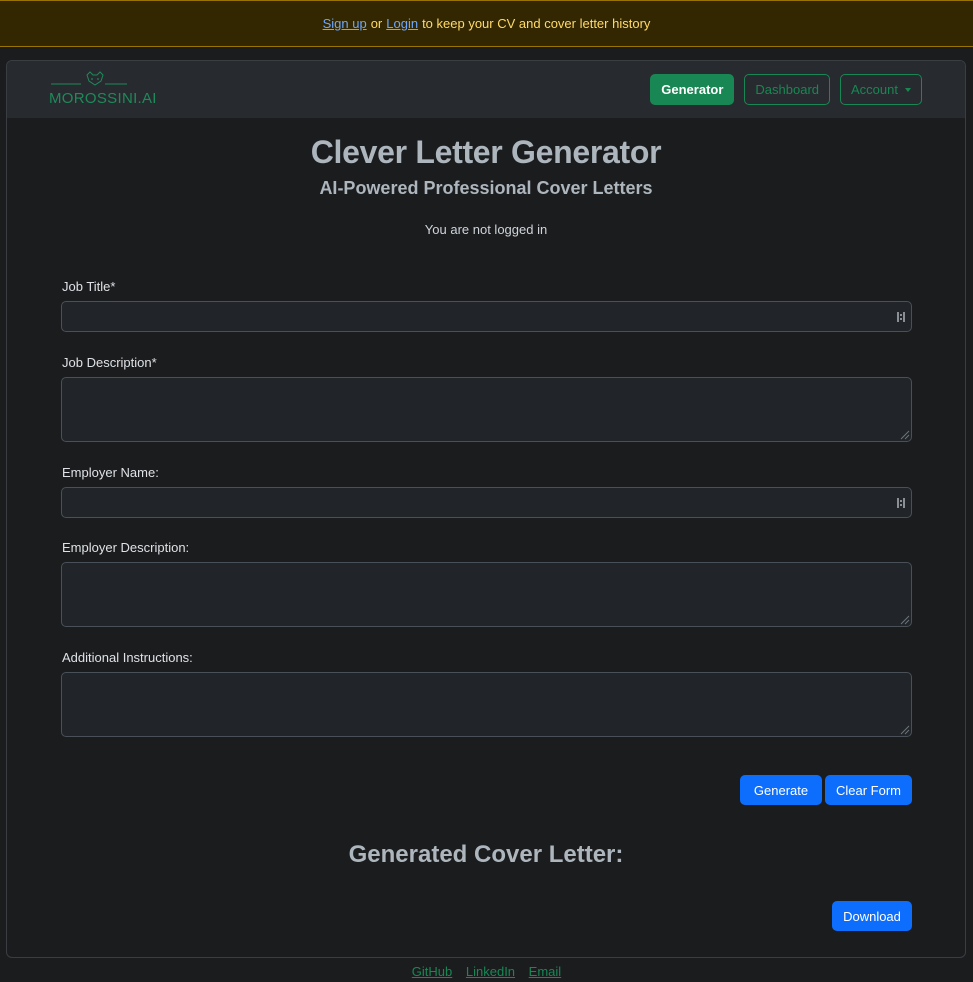 This screenshot has width=973, height=982. I want to click on generated-letter-title: Generated Cover Letter:, so click(486, 854).